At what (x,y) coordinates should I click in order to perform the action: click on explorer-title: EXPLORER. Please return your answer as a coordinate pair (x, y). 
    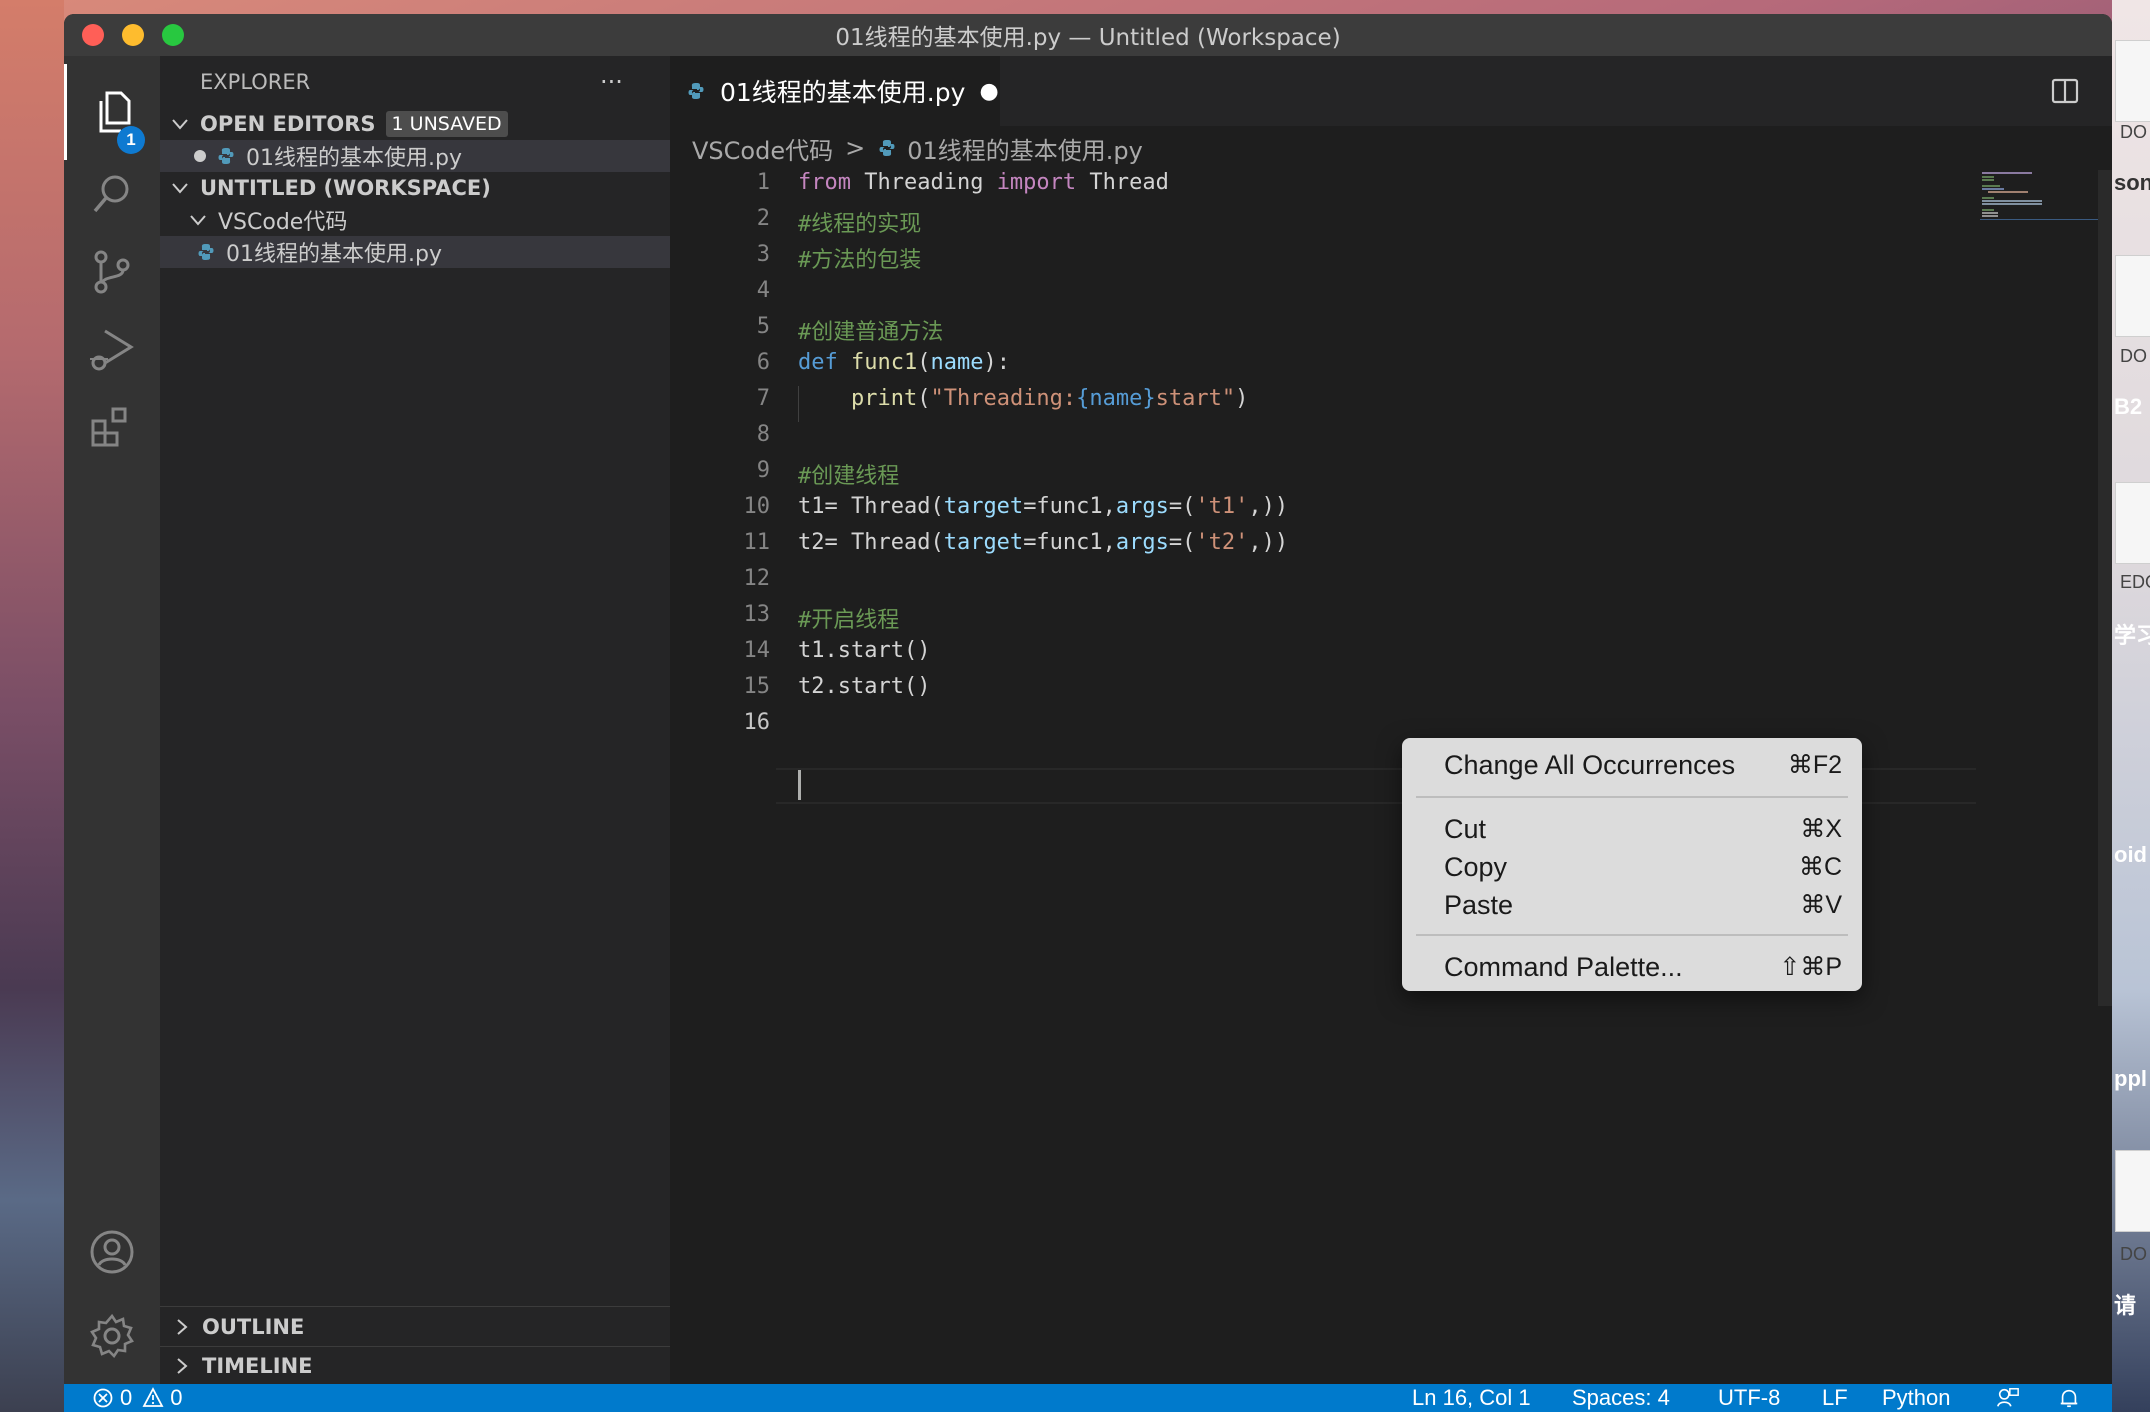
    Looking at the image, I should click on (255, 82).